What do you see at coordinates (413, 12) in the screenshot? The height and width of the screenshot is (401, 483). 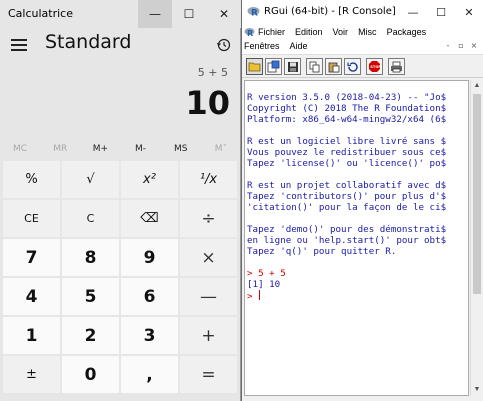 I see `rgui-minimize-button: —` at bounding box center [413, 12].